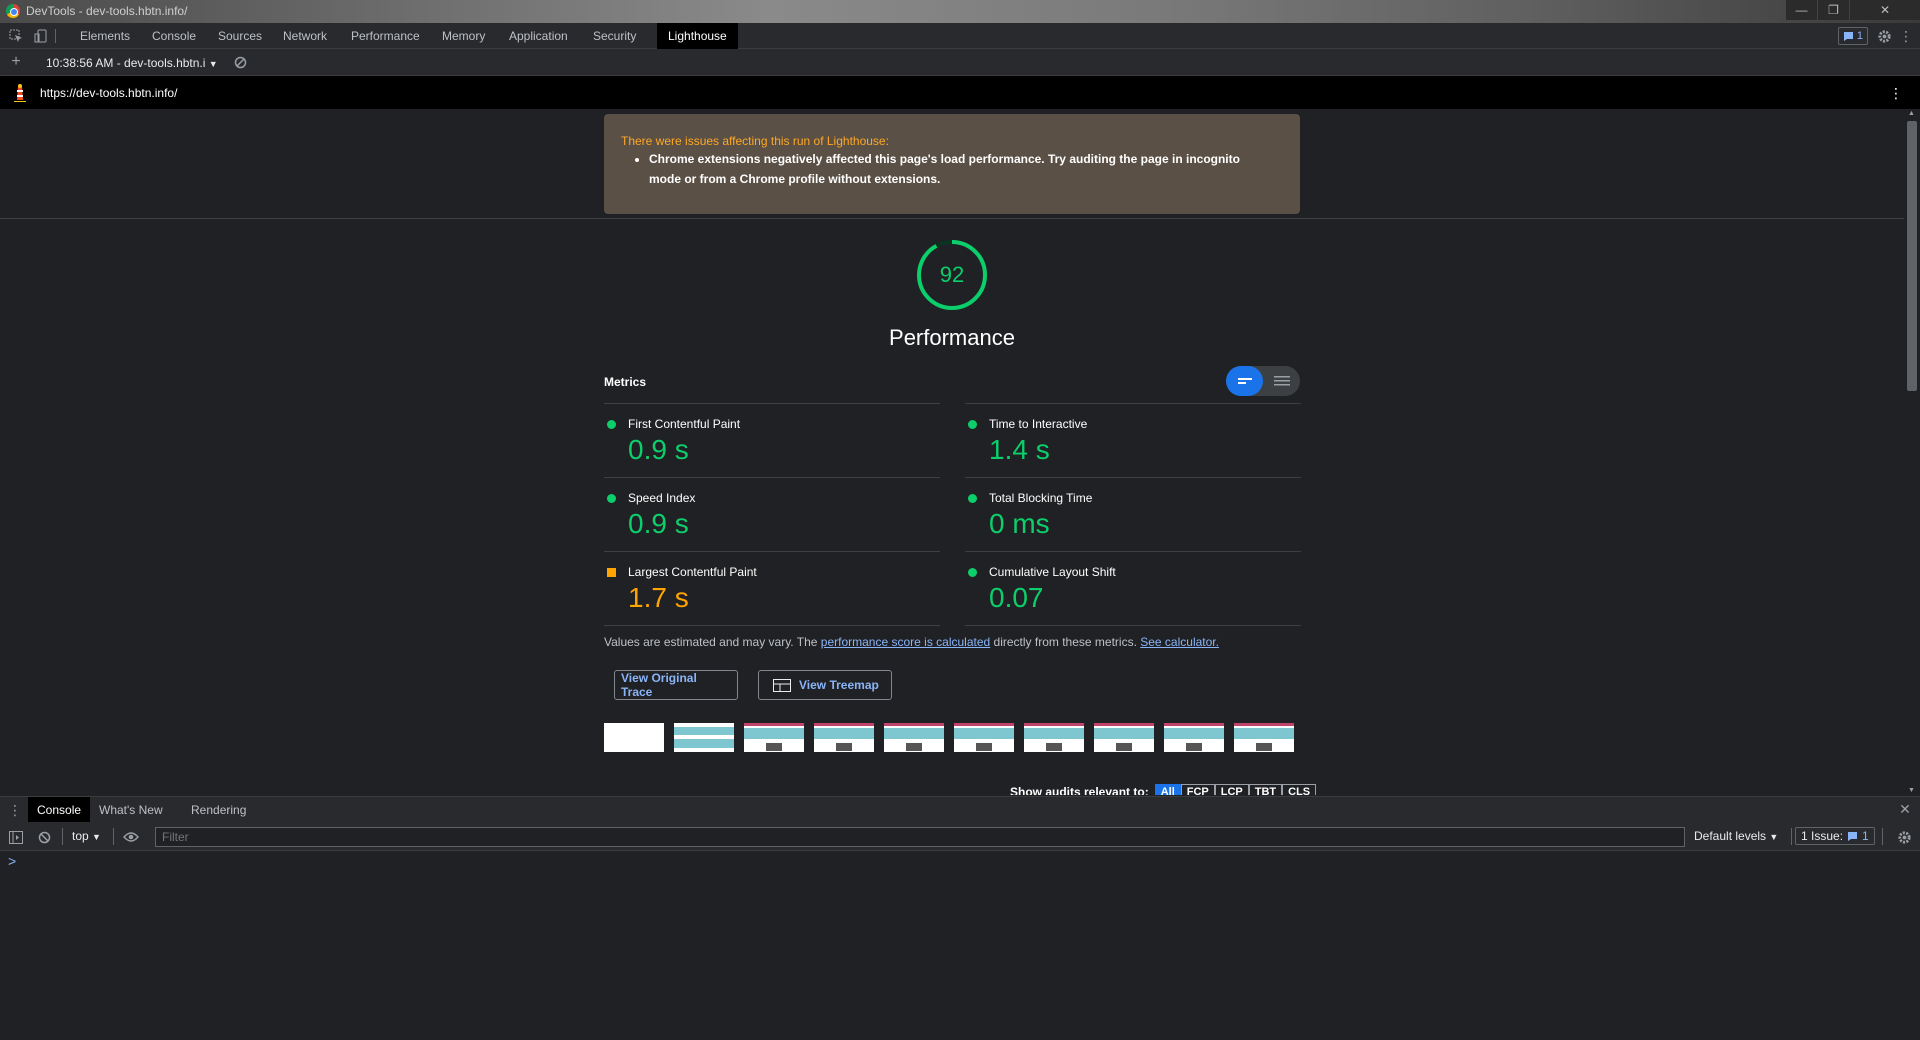  What do you see at coordinates (131, 810) in the screenshot?
I see `drawer-tab-whats-new: What's New` at bounding box center [131, 810].